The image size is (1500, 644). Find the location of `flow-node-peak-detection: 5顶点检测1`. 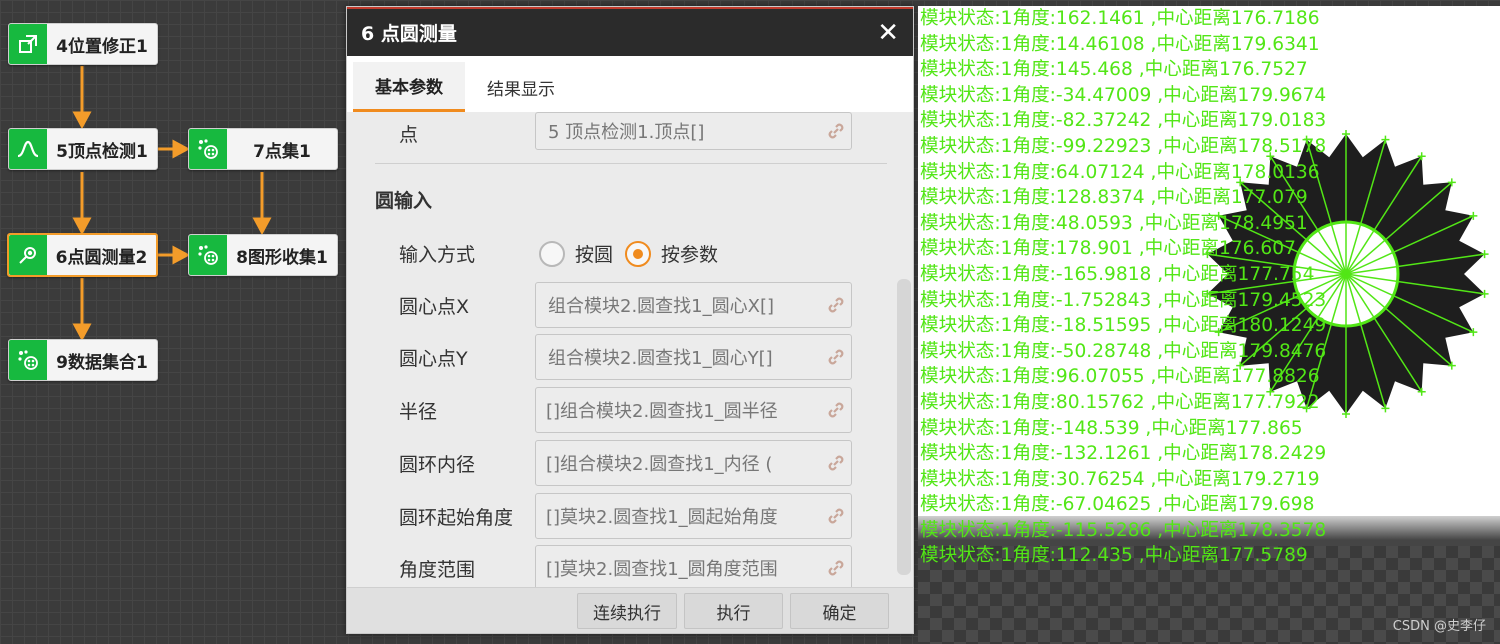

flow-node-peak-detection: 5顶点检测1 is located at coordinates (83, 149).